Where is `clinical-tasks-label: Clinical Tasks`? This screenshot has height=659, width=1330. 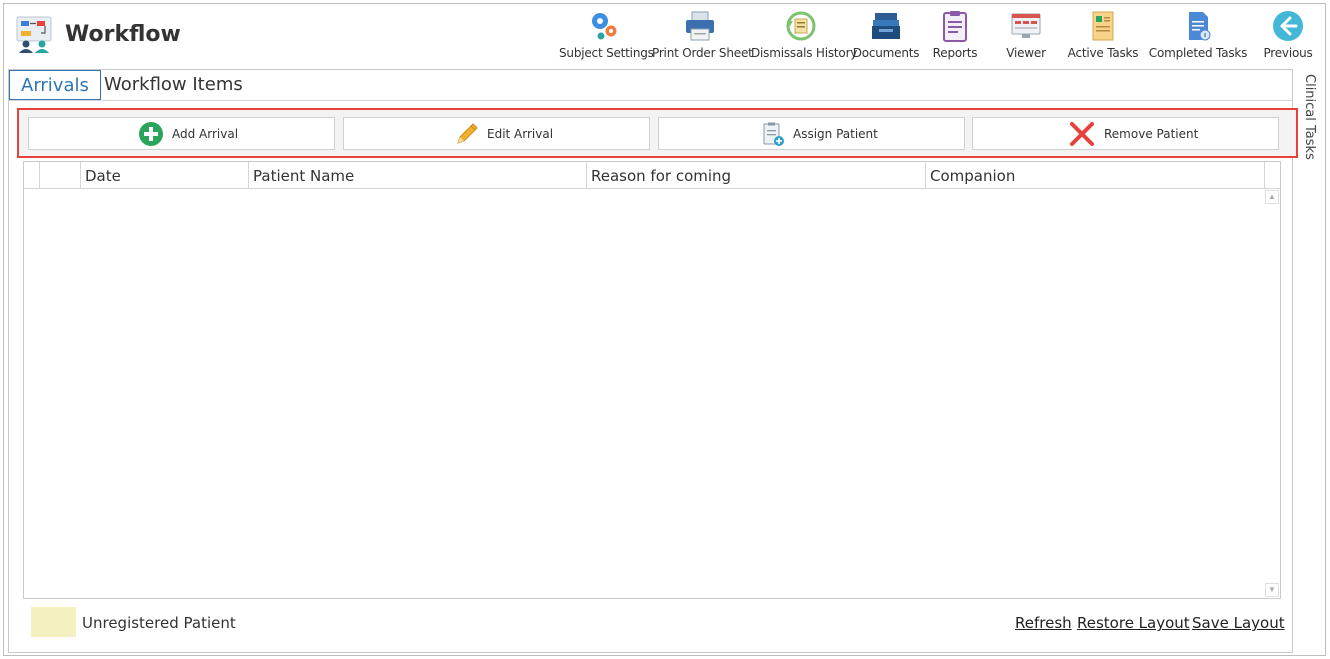
clinical-tasks-label: Clinical Tasks is located at coordinates (1309, 117).